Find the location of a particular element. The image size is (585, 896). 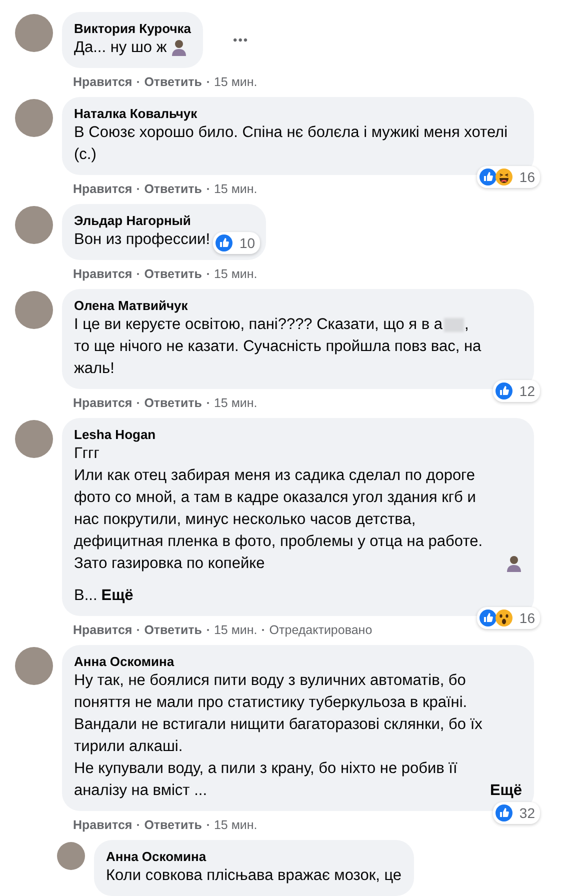

more-options-button: ••• is located at coordinates (241, 40).